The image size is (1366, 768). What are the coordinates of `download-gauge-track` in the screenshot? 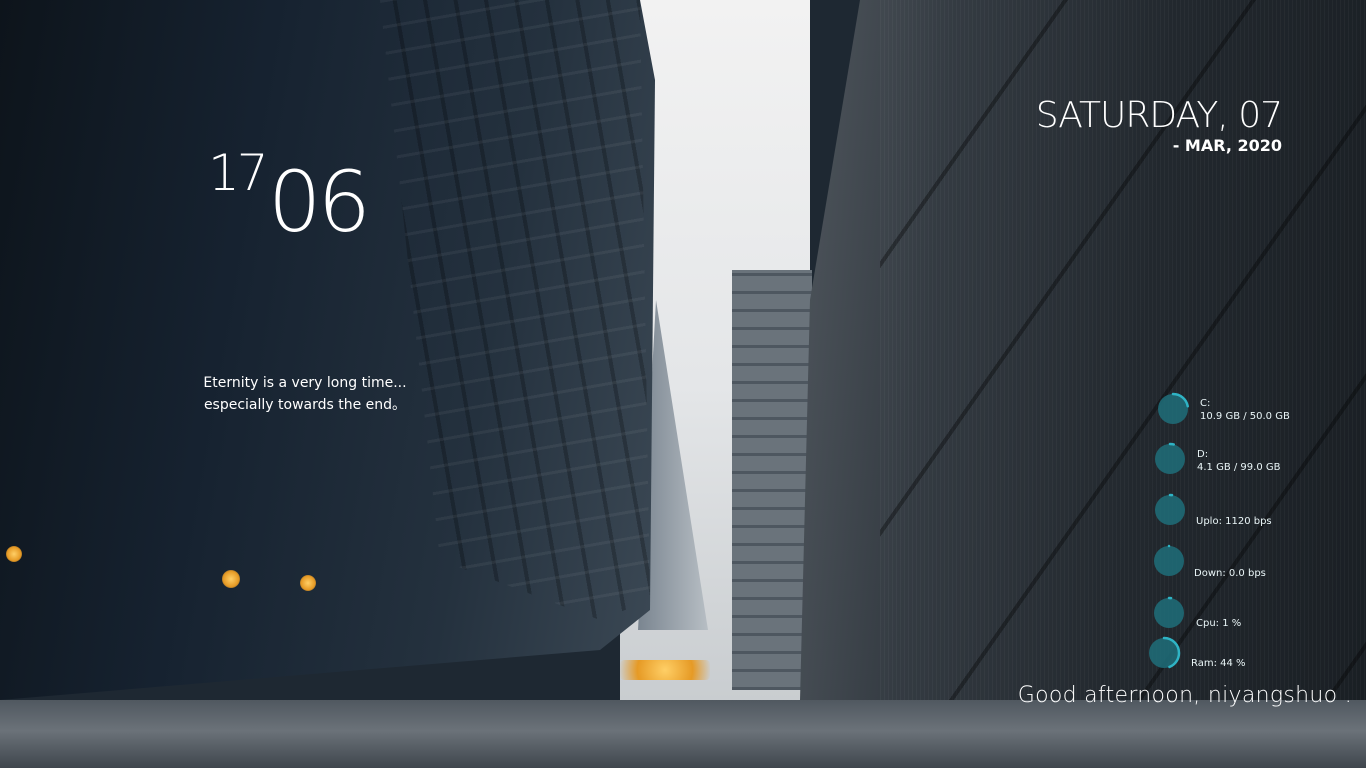 It's located at (1169, 561).